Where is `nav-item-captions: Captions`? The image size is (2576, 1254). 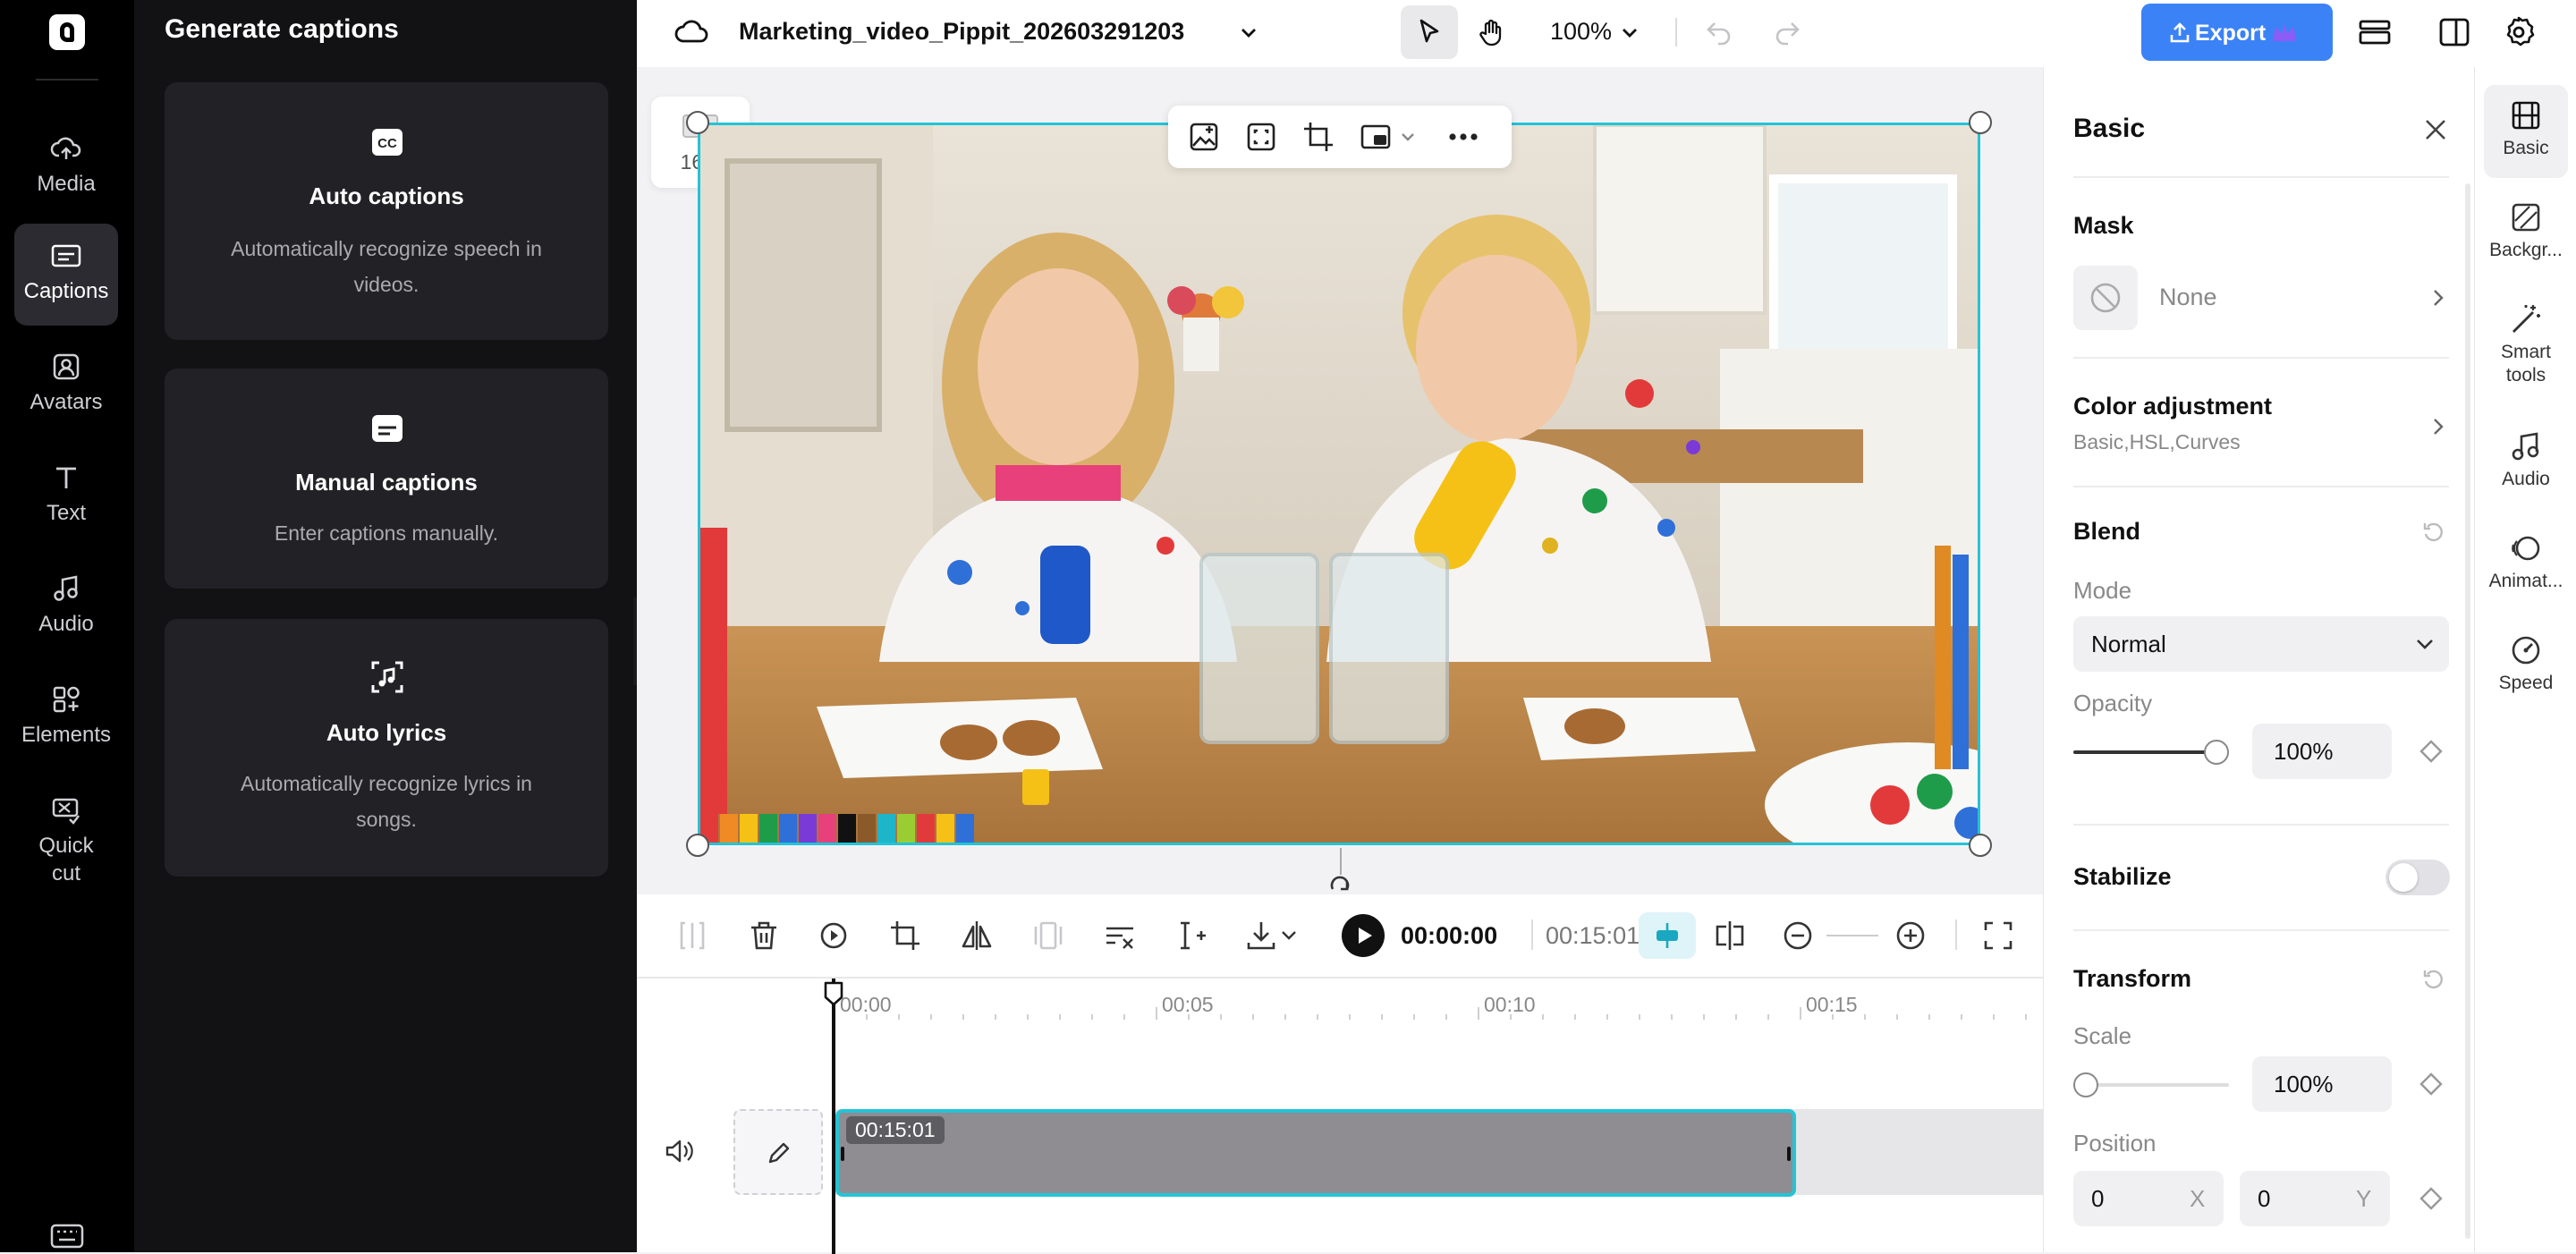
nav-item-captions: Captions is located at coordinates (66, 275).